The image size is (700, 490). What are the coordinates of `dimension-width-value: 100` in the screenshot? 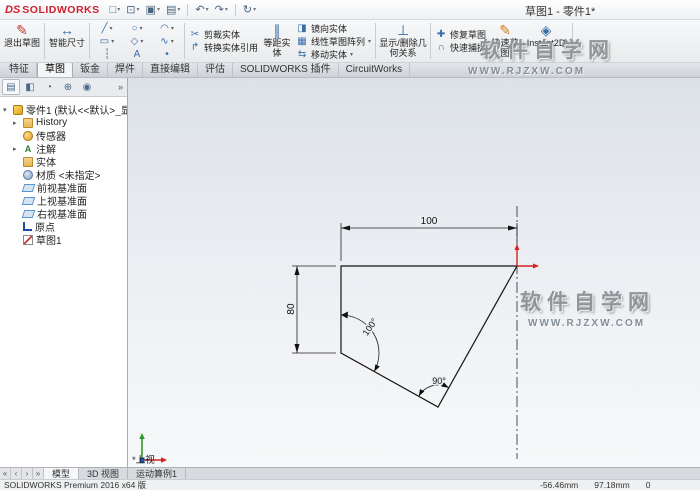 It's located at (429, 222).